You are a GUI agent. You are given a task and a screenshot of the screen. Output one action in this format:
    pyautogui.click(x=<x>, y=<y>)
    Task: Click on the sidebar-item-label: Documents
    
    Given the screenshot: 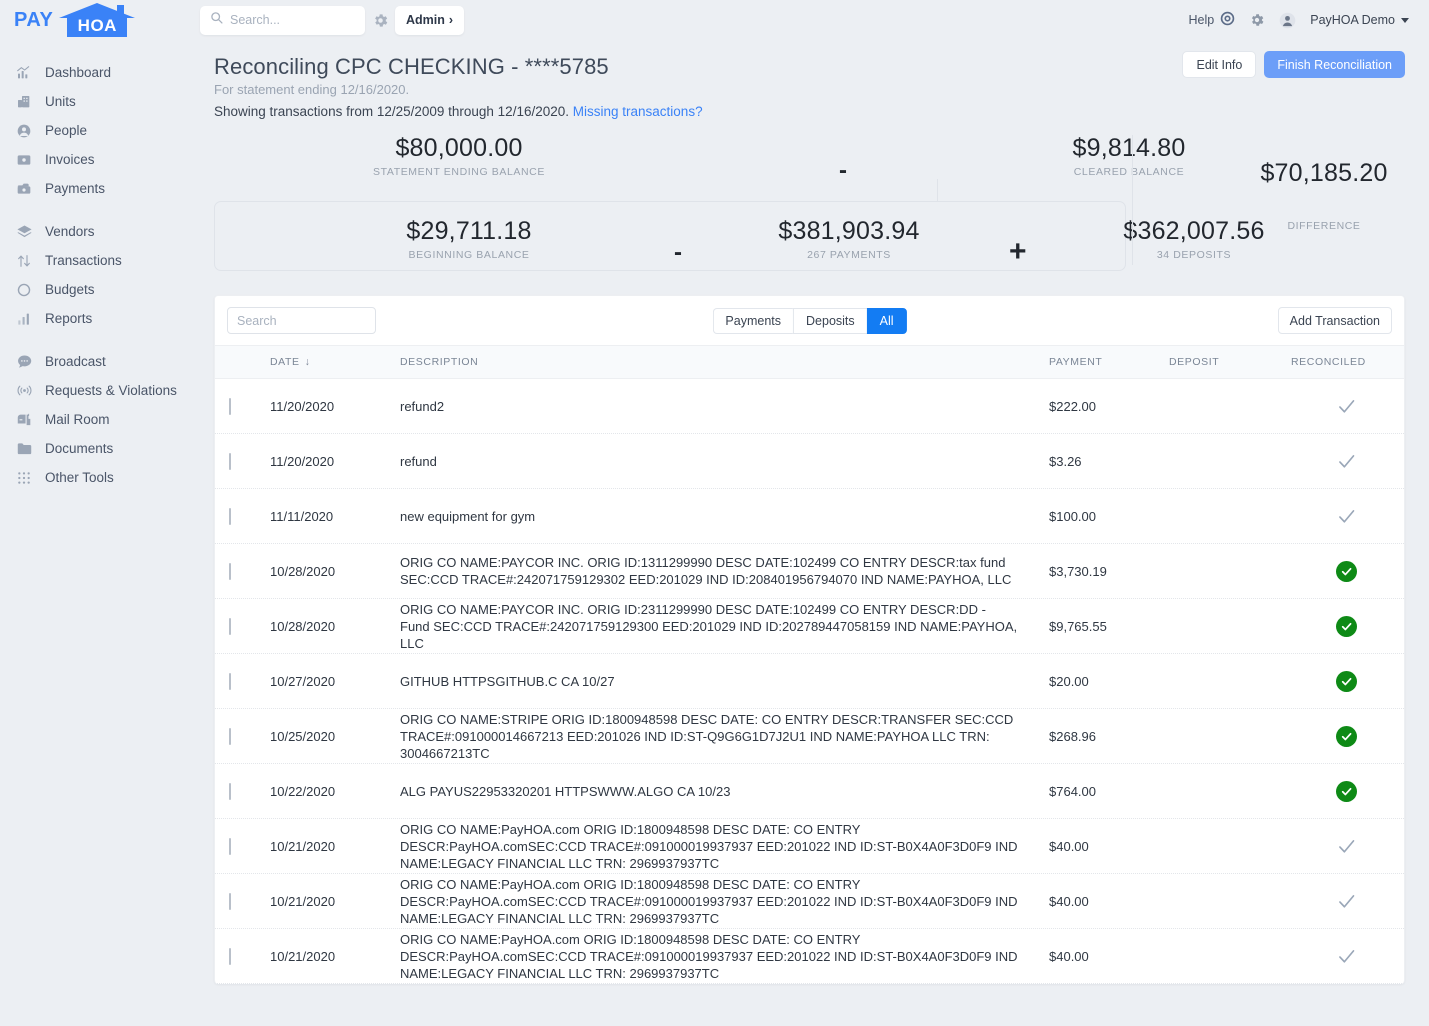 What is the action you would take?
    pyautogui.click(x=79, y=448)
    